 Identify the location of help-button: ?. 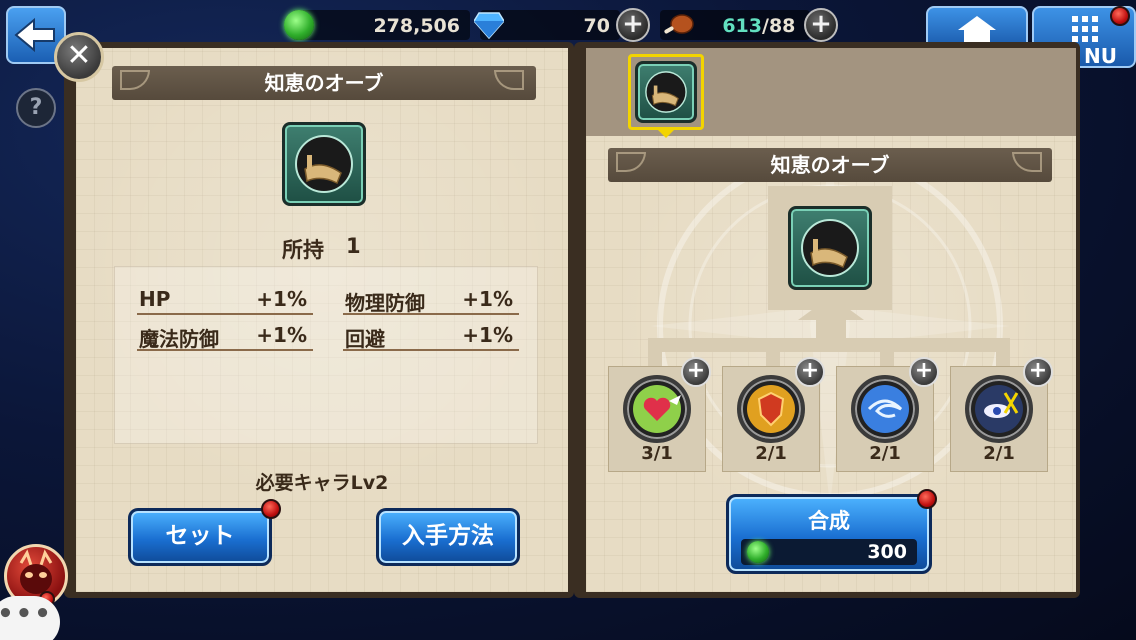
(36, 108).